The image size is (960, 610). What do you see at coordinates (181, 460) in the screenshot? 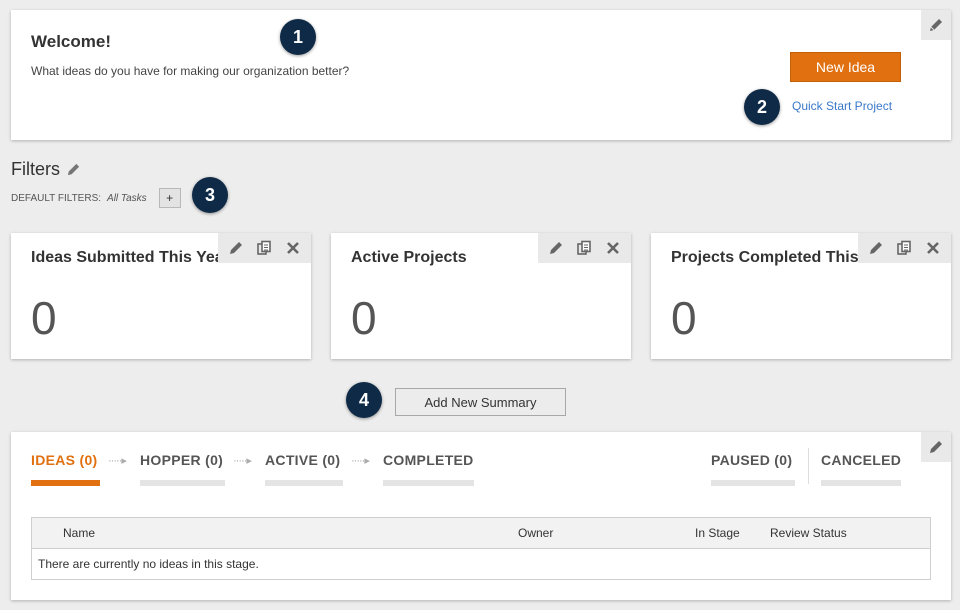
I see `stage-tab-hopper: HOPPER (0)` at bounding box center [181, 460].